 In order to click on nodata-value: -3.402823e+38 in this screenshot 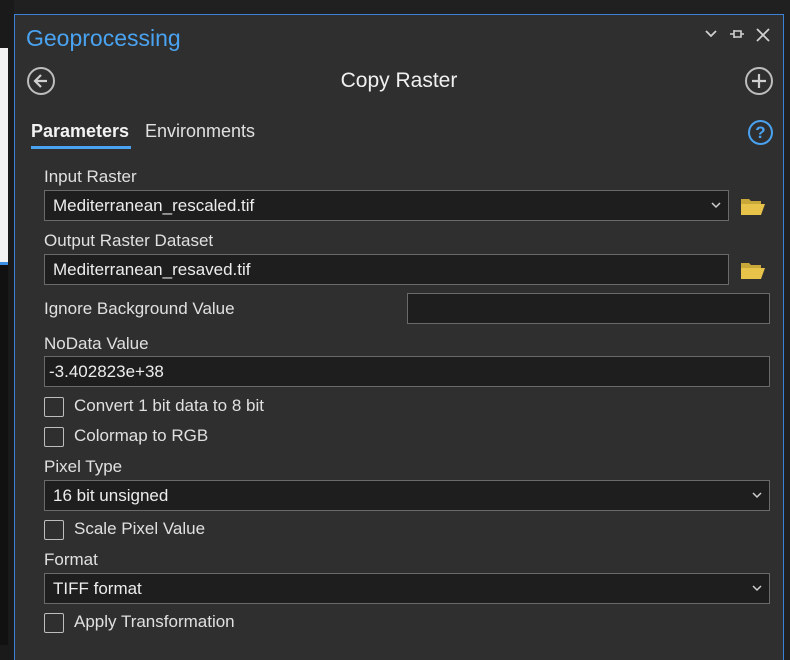, I will do `click(106, 371)`.